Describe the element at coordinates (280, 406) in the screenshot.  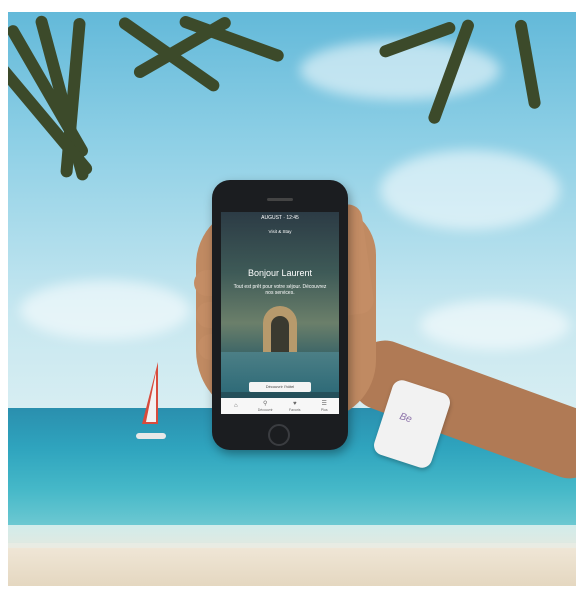
I see `tab-bar: ⌂ ⚲ Découvrir ♥ Favoris ☰ Plus` at that location.